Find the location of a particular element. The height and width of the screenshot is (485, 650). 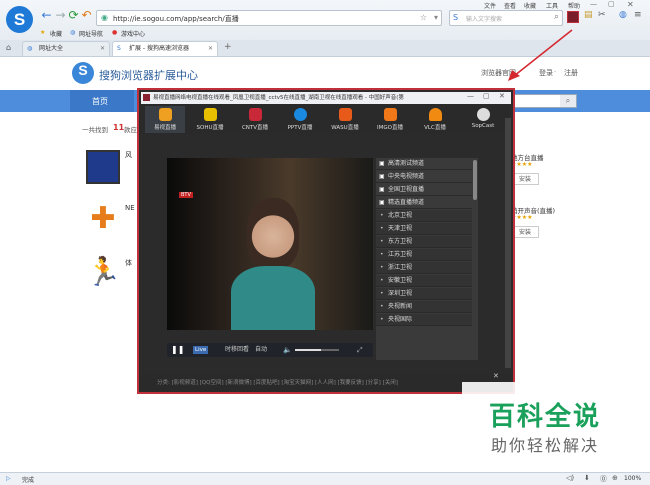

pause-icon: ❚❚ is located at coordinates (177, 350).